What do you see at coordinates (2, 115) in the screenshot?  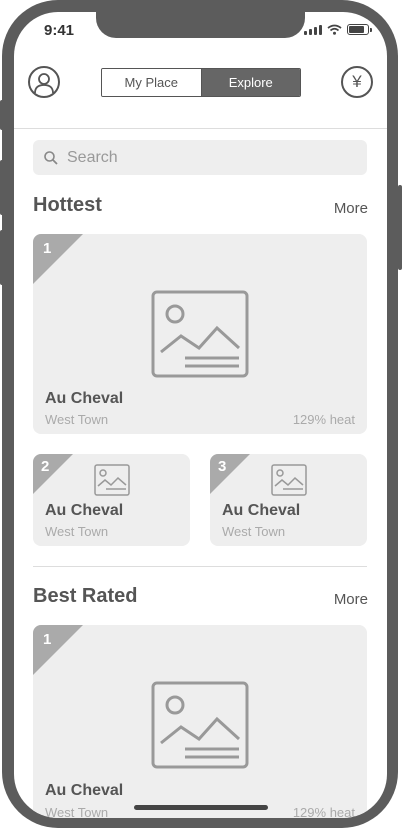 I see `mute-switch` at bounding box center [2, 115].